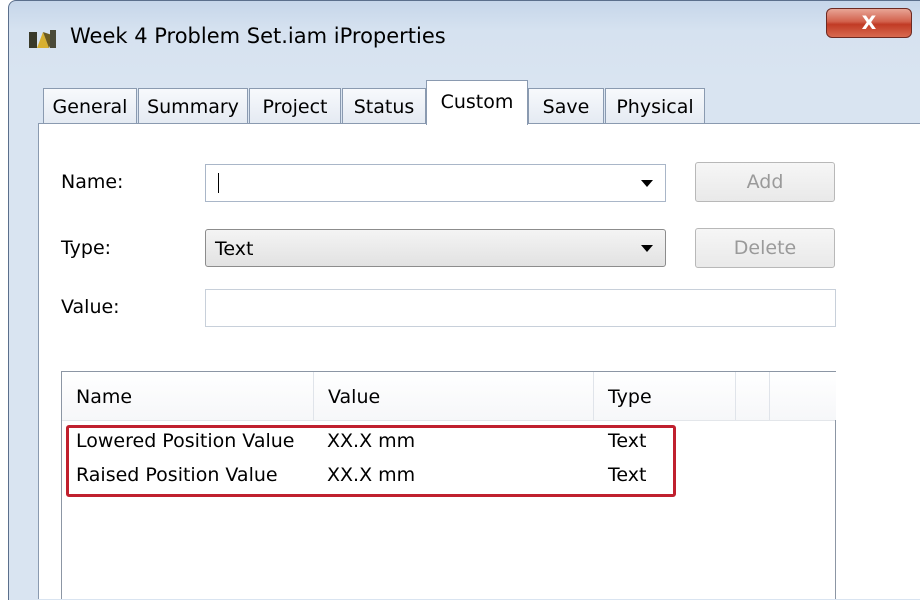 This screenshot has width=920, height=600. I want to click on close-button: X, so click(869, 23).